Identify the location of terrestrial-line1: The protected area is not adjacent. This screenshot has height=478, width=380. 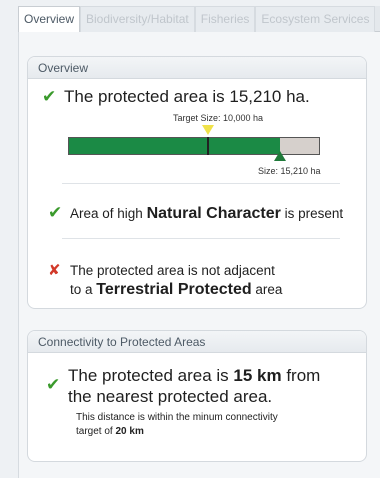
(172, 270).